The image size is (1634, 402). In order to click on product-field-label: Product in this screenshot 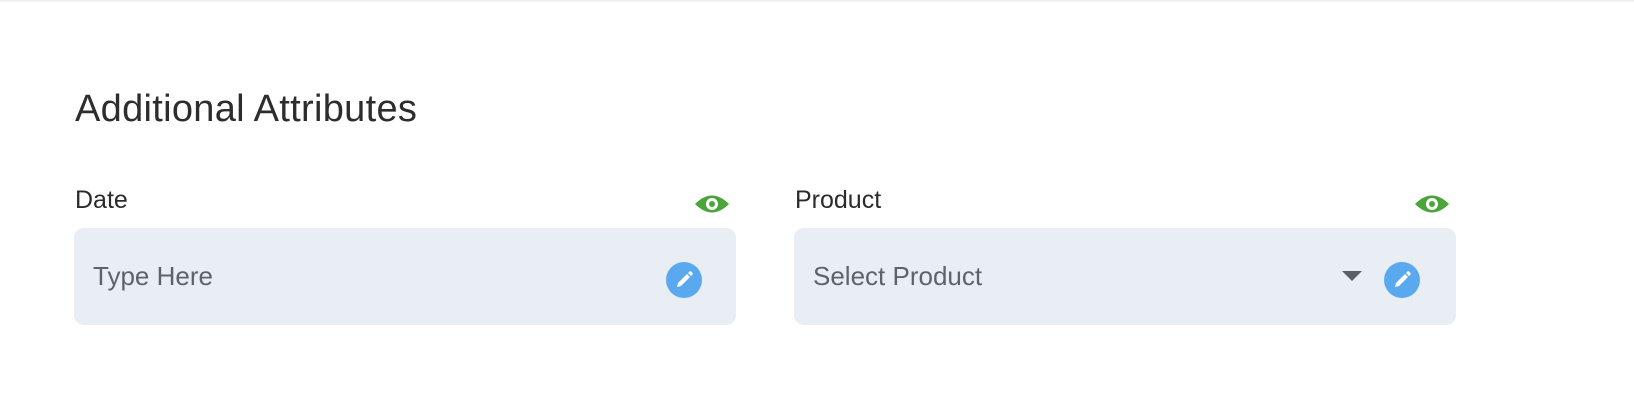, I will do `click(838, 200)`.